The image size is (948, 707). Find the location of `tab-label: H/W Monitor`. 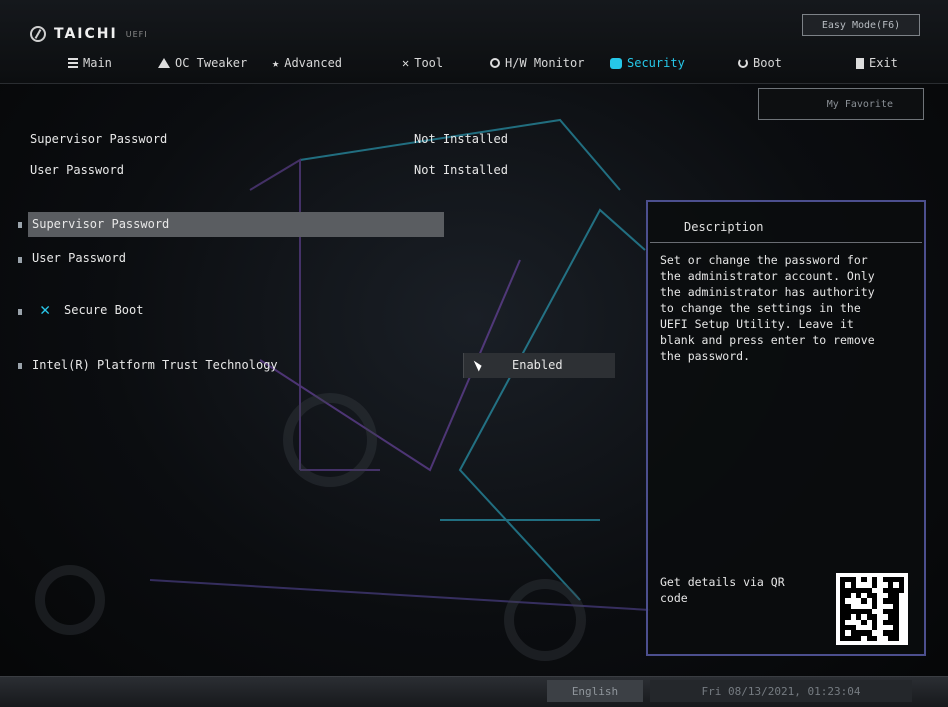

tab-label: H/W Monitor is located at coordinates (545, 63).